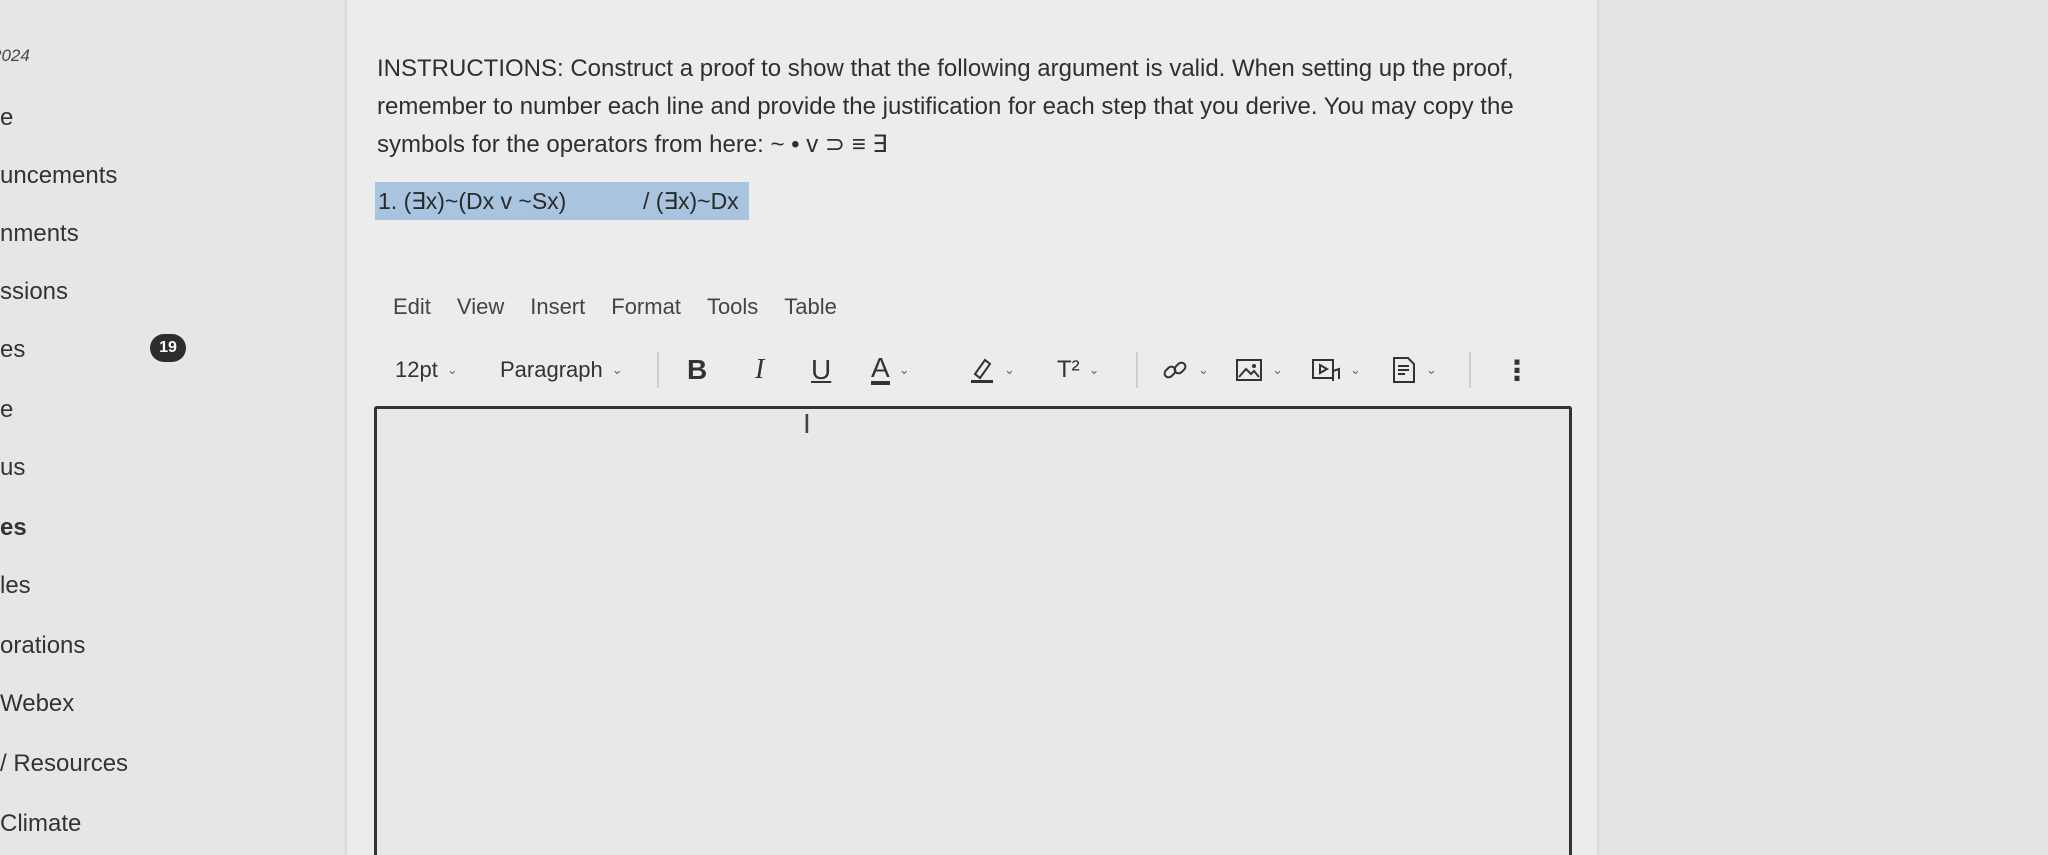  I want to click on image-icon, so click(1249, 370).